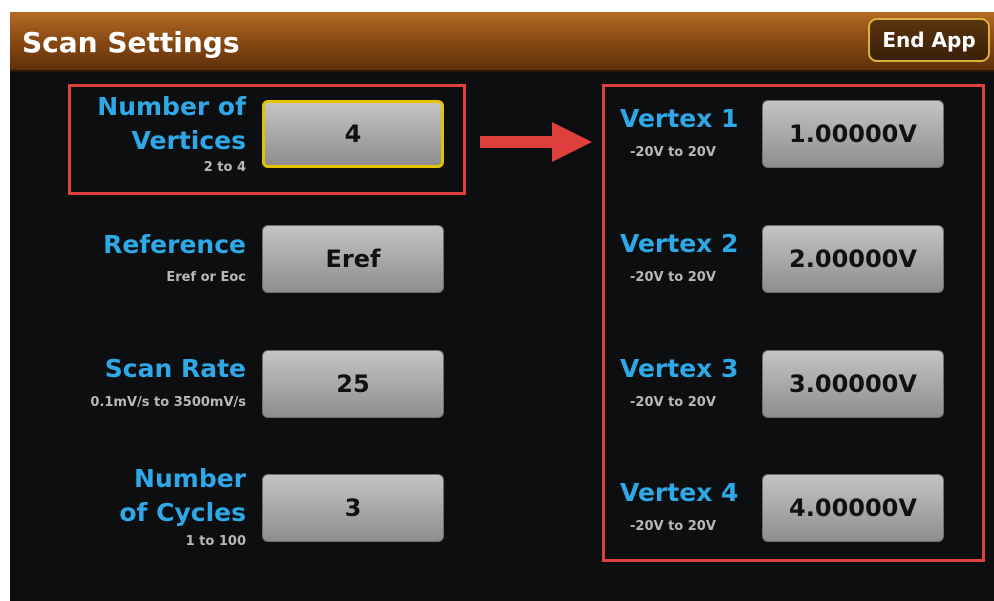 The width and height of the screenshot is (994, 601). I want to click on label-line: Reference, so click(174, 244).